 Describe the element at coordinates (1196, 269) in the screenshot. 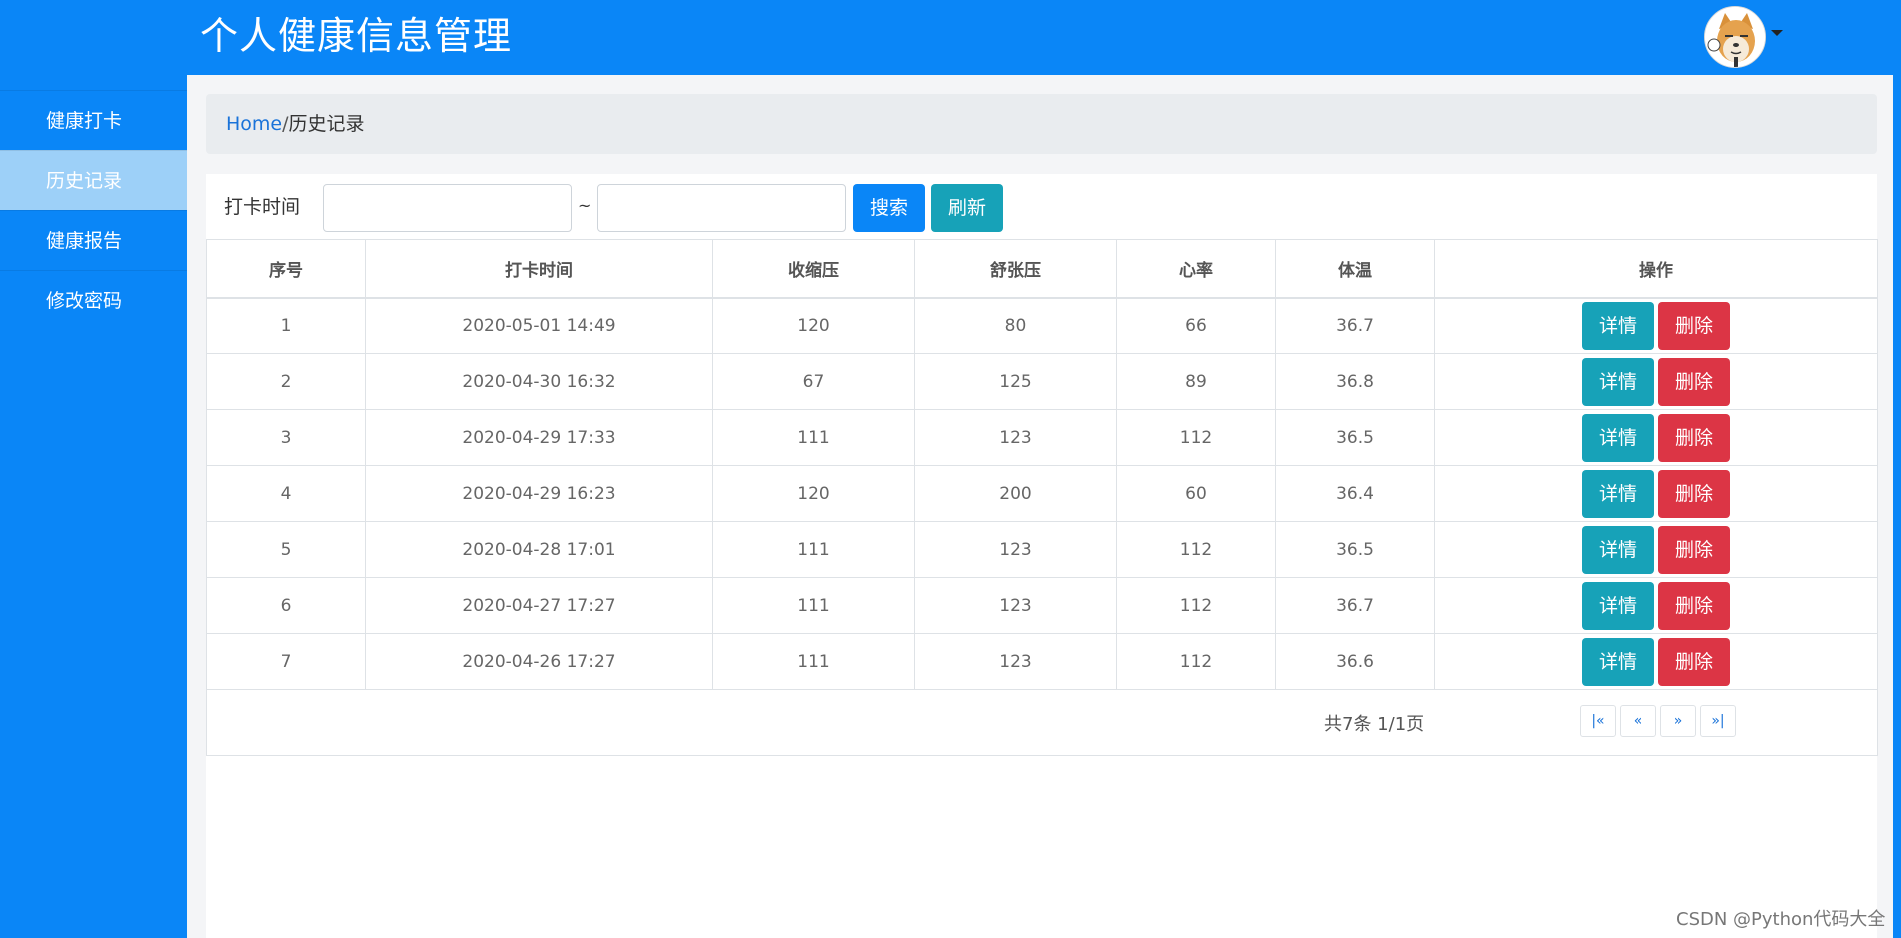

I see `column-header-heart-rate: 心率` at that location.